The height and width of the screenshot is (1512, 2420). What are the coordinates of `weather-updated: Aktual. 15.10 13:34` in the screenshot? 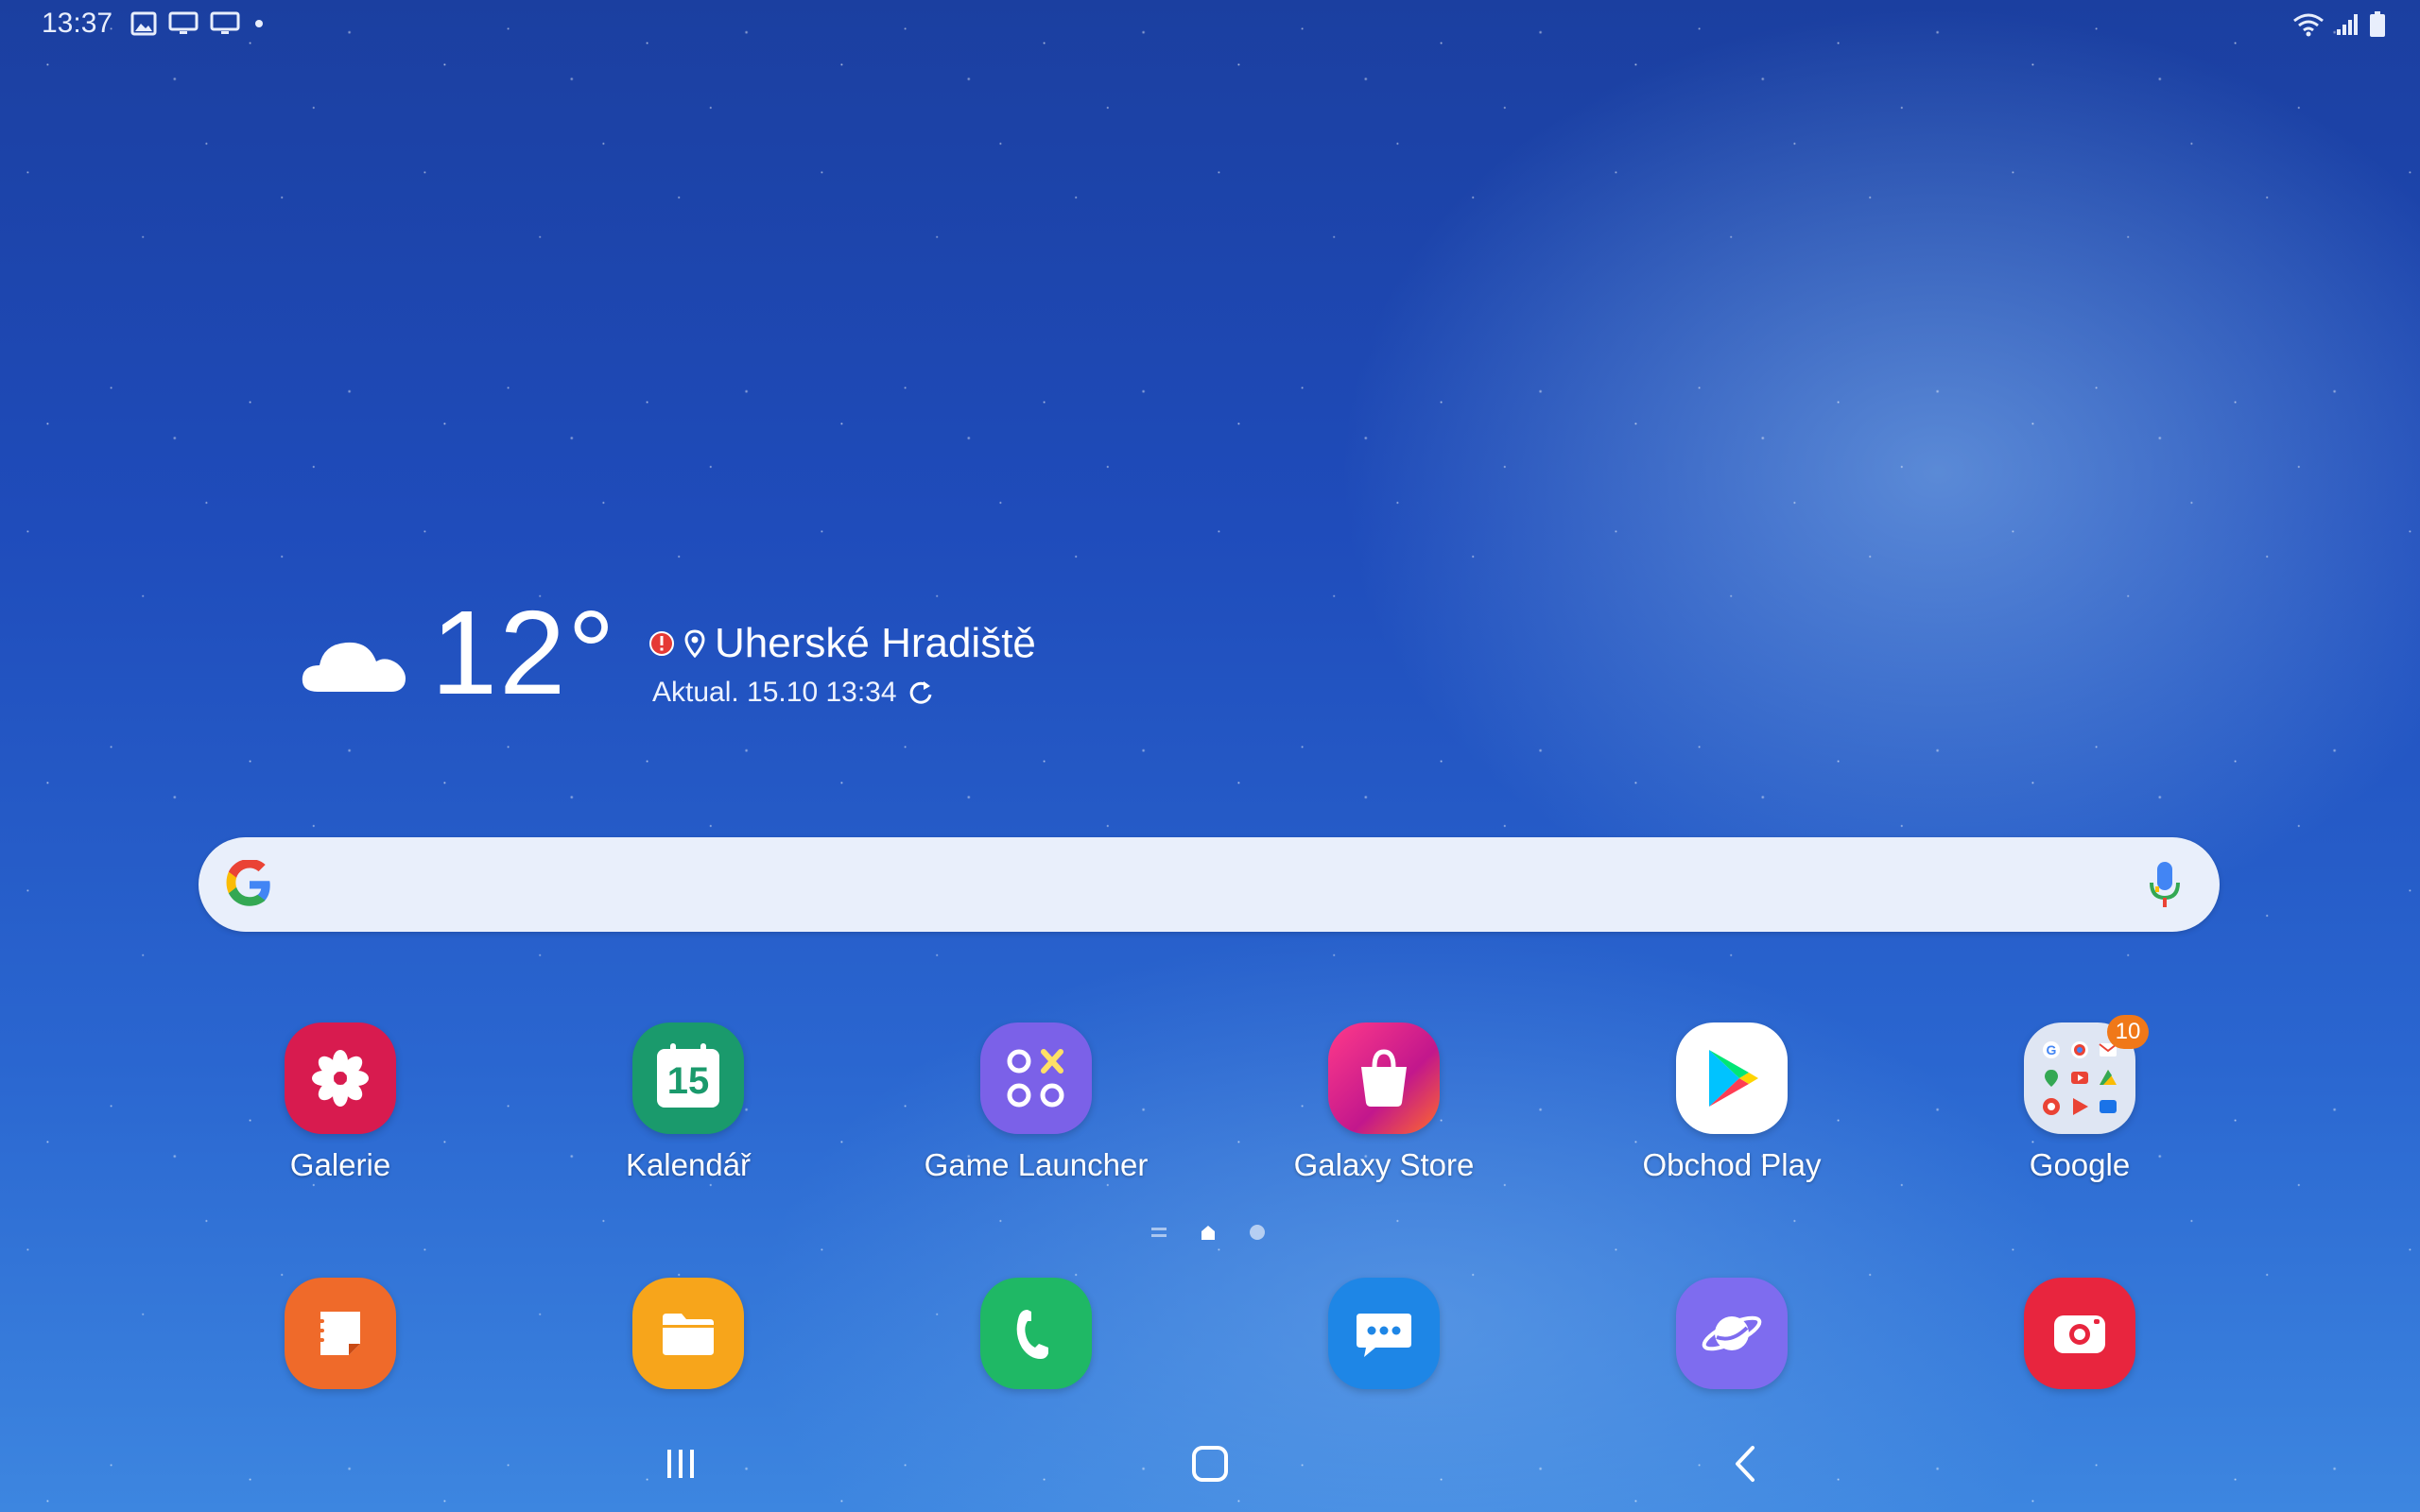 It's located at (774, 692).